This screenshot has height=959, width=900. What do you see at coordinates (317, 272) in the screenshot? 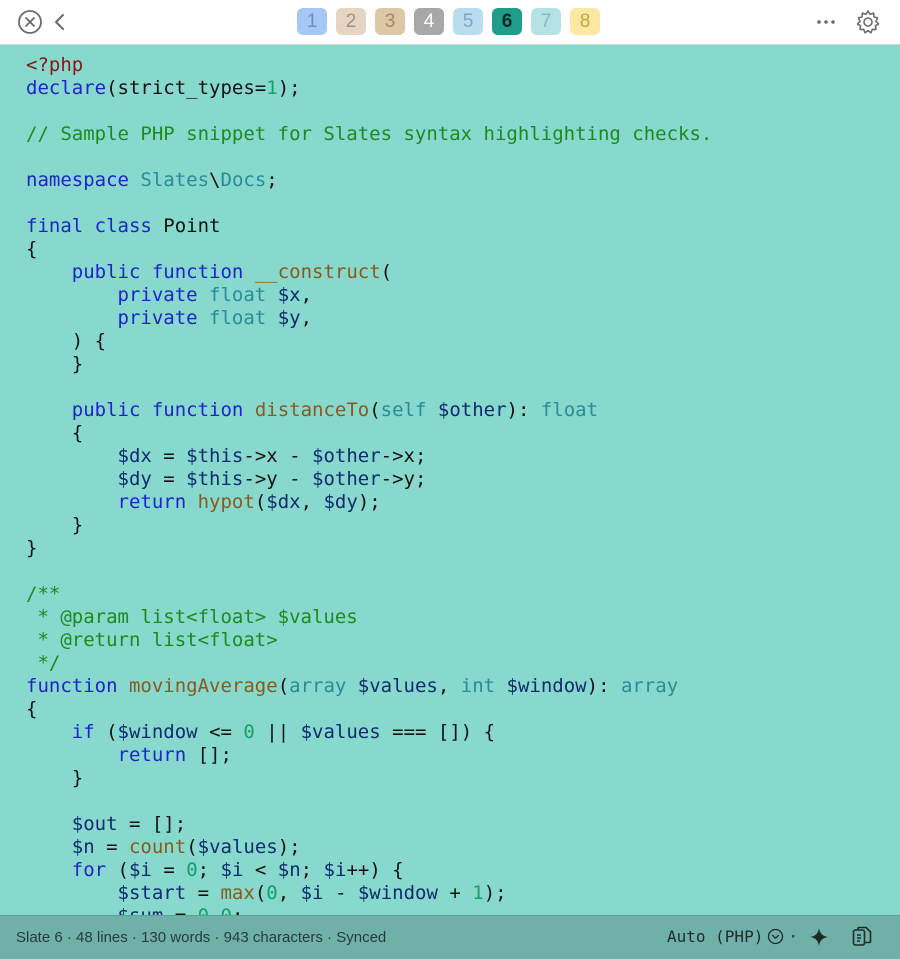
I see `code-token: __construct` at bounding box center [317, 272].